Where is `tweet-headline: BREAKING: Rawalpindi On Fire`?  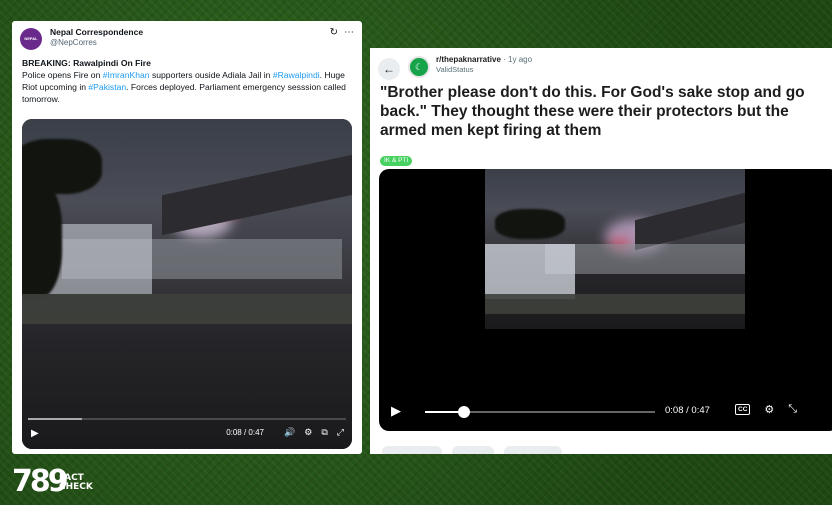 tweet-headline: BREAKING: Rawalpindi On Fire is located at coordinates (86, 63).